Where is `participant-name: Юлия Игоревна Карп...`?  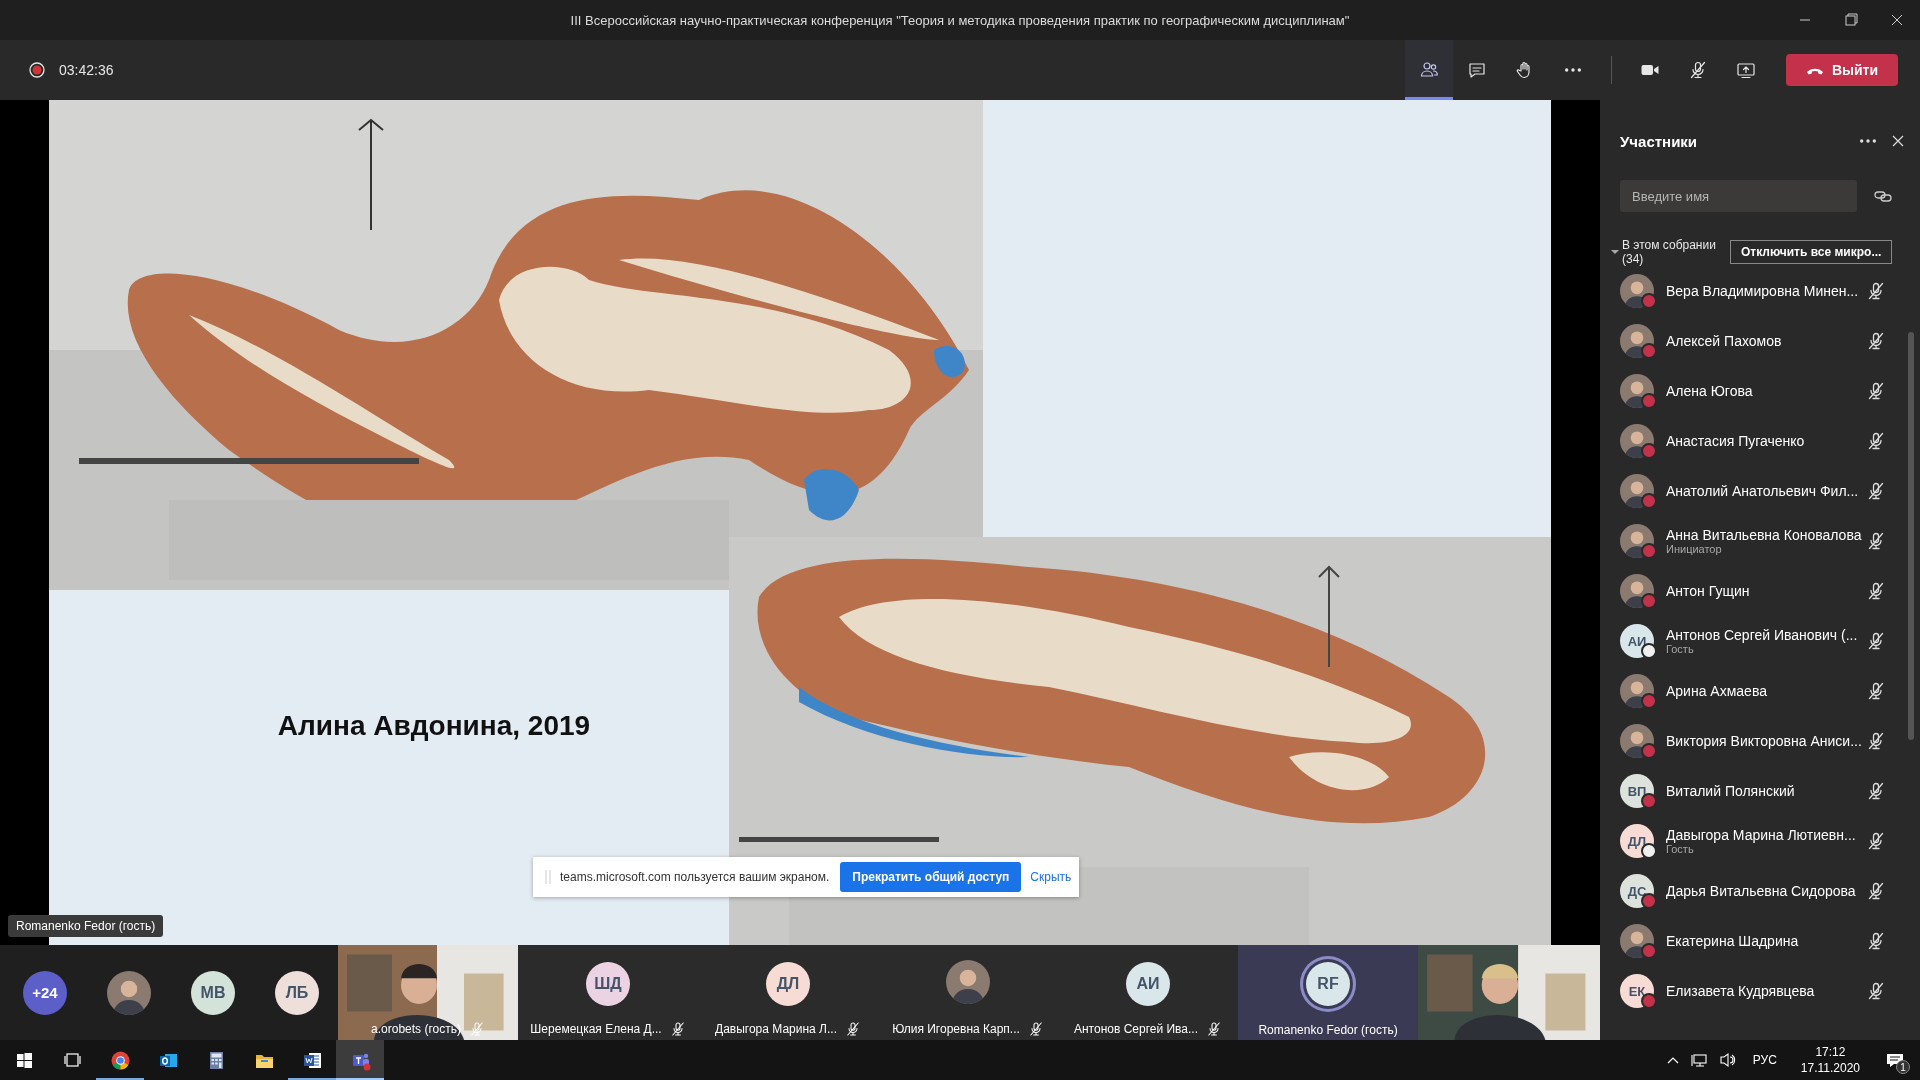 participant-name: Юлия Игоревна Карп... is located at coordinates (956, 1029).